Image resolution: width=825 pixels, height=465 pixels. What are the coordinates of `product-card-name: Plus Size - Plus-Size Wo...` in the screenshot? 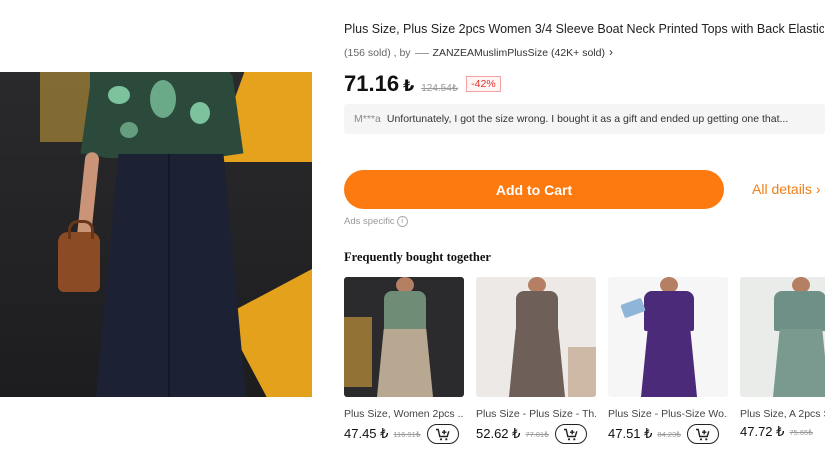 It's located at (668, 414).